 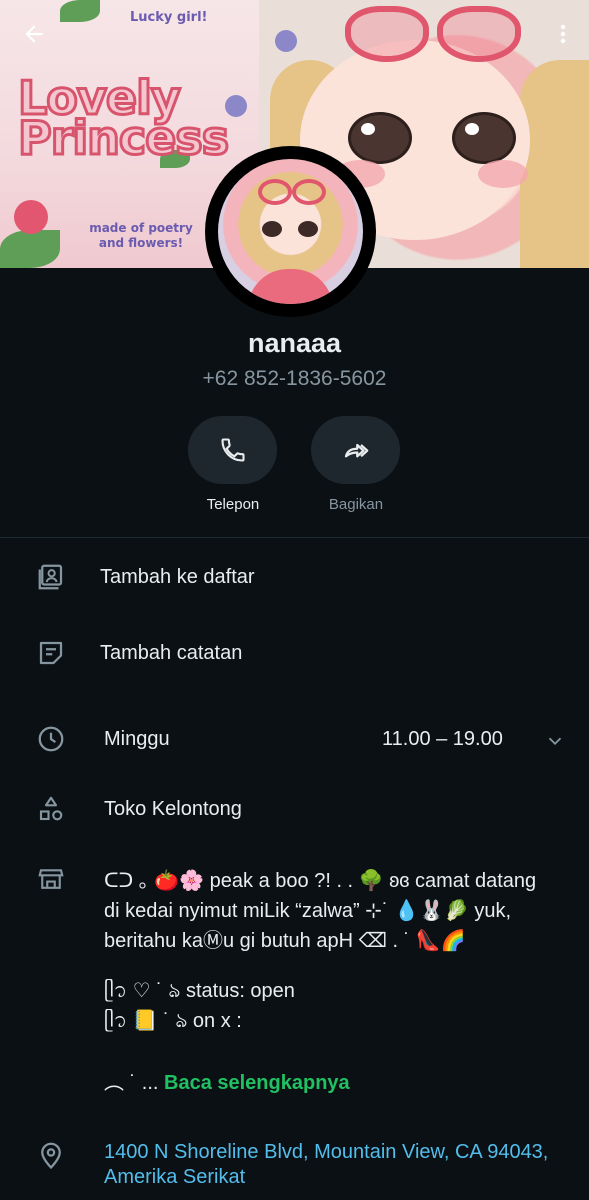 I want to click on profile-avatar, so click(x=290, y=231).